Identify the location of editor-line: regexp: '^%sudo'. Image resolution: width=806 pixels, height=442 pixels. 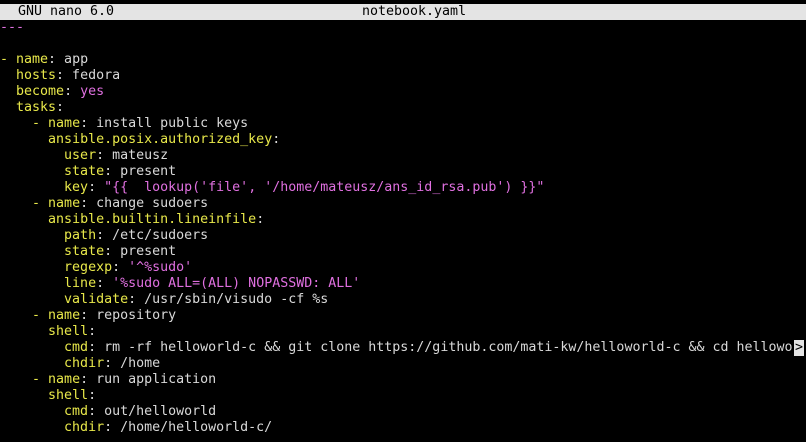
(403, 268).